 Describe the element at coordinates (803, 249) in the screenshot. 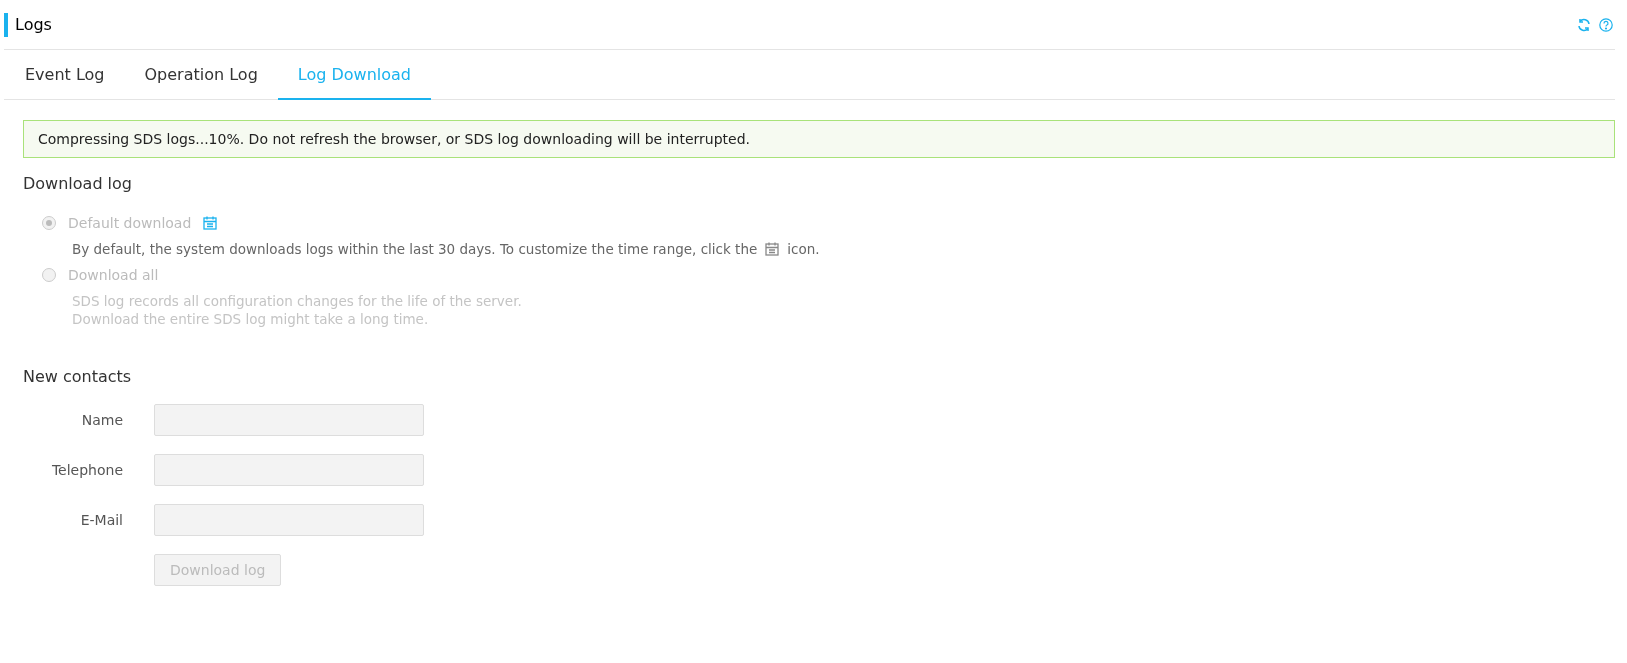

I see `description-text: icon.` at that location.